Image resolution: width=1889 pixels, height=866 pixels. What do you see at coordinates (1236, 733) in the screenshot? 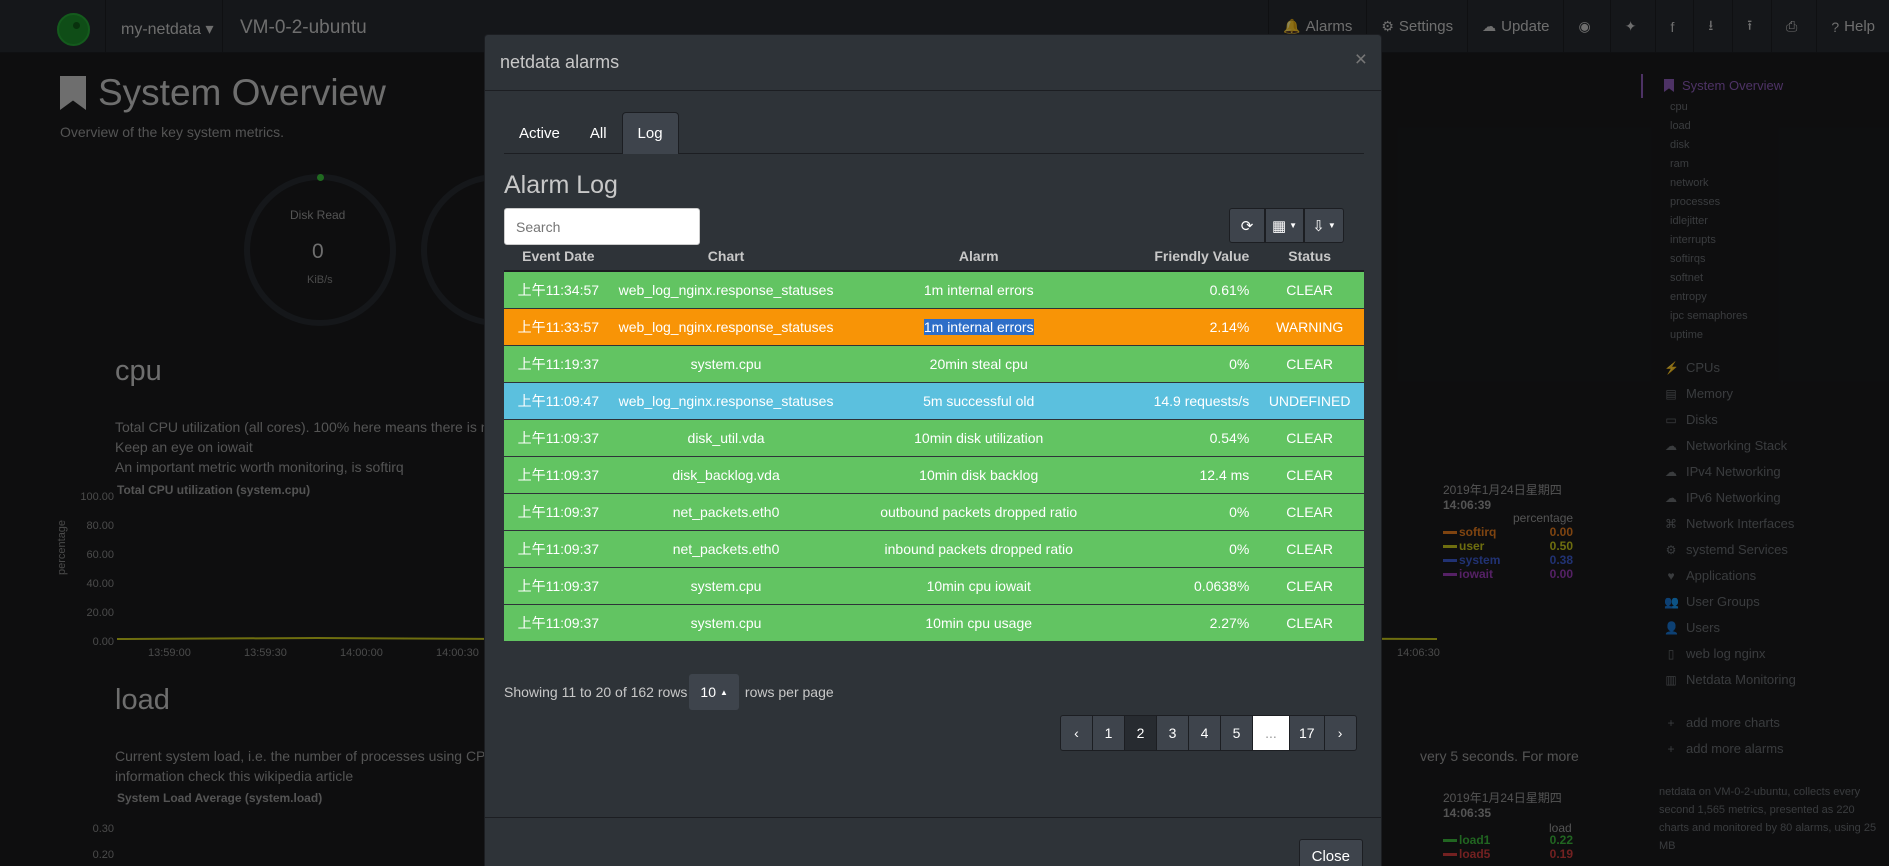
I see `page-5-button: 5` at bounding box center [1236, 733].